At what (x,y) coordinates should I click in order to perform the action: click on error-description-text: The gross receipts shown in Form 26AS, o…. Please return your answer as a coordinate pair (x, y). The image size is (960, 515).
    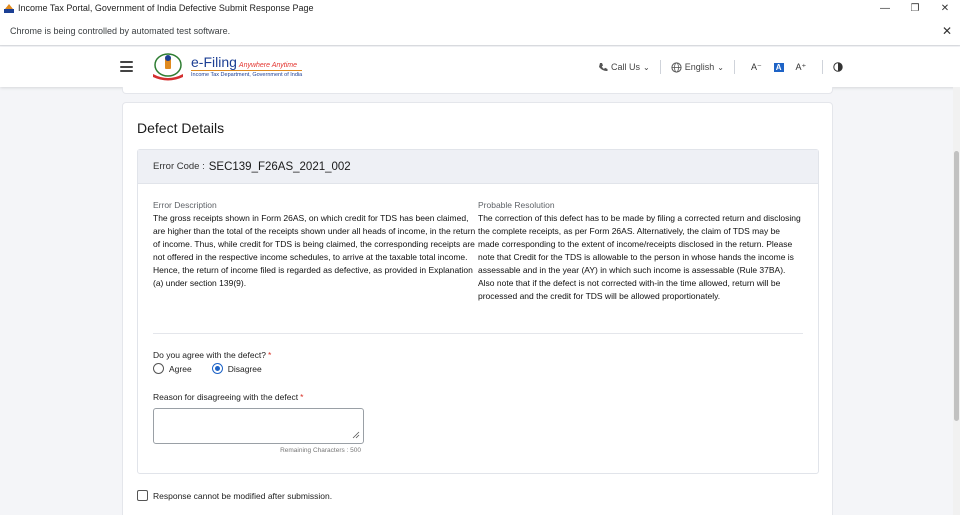
    Looking at the image, I should click on (314, 250).